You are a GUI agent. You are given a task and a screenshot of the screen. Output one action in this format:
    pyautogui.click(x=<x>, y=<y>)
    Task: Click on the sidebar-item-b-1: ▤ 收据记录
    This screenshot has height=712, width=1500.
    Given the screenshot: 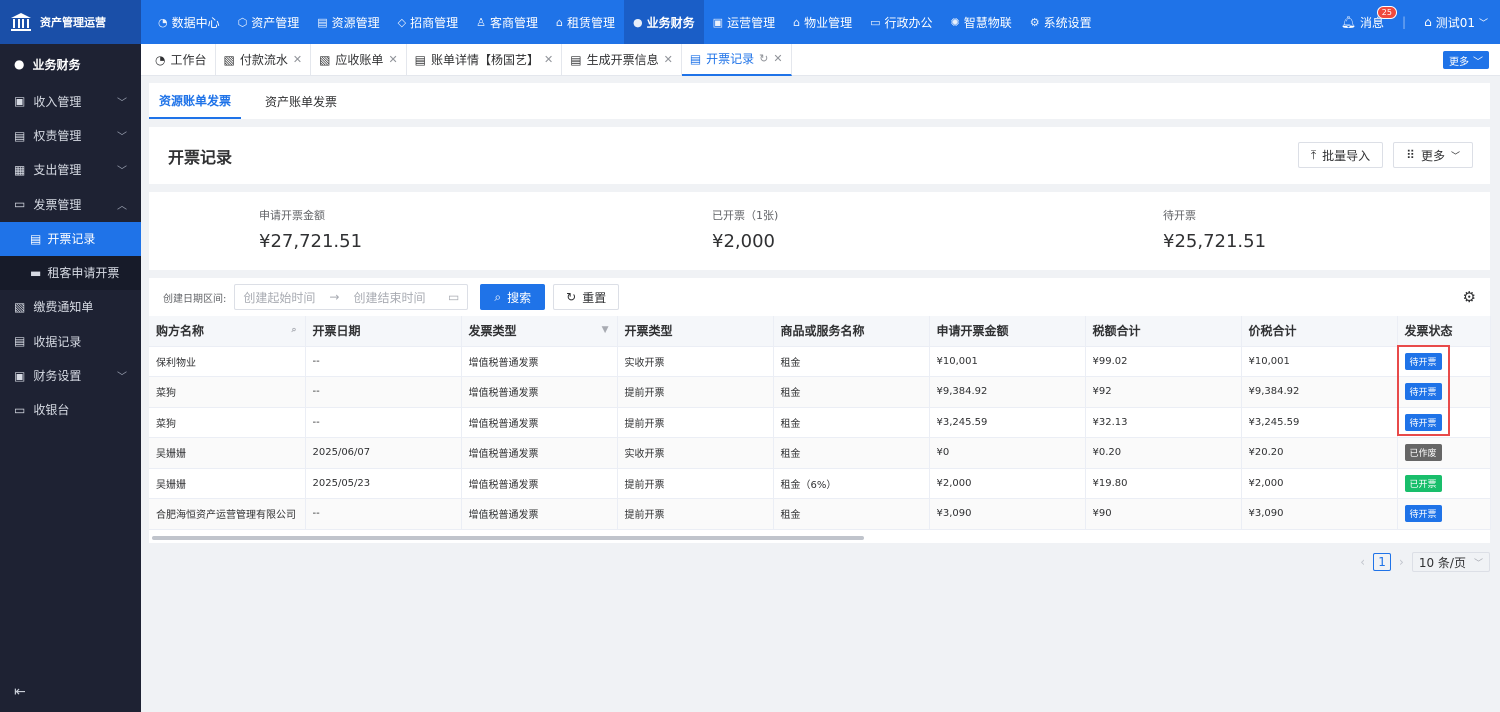 What is the action you would take?
    pyautogui.click(x=70, y=341)
    